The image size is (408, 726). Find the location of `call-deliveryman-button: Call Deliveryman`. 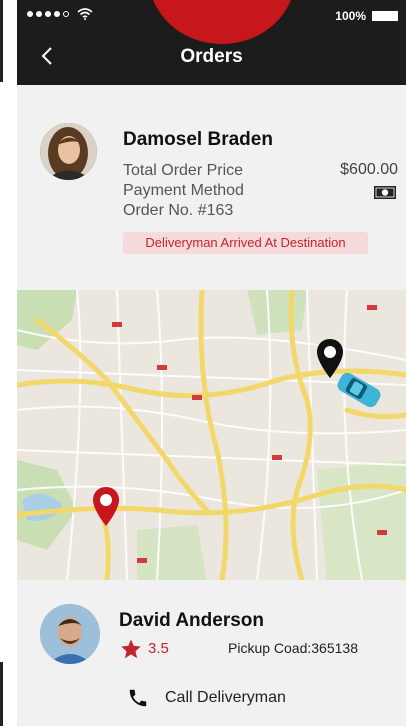

call-deliveryman-button: Call Deliveryman is located at coordinates (206, 698).